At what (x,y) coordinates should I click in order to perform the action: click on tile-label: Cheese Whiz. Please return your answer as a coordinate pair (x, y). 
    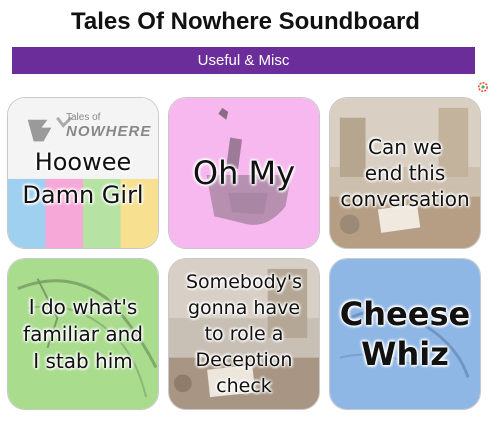
    Looking at the image, I should click on (405, 334).